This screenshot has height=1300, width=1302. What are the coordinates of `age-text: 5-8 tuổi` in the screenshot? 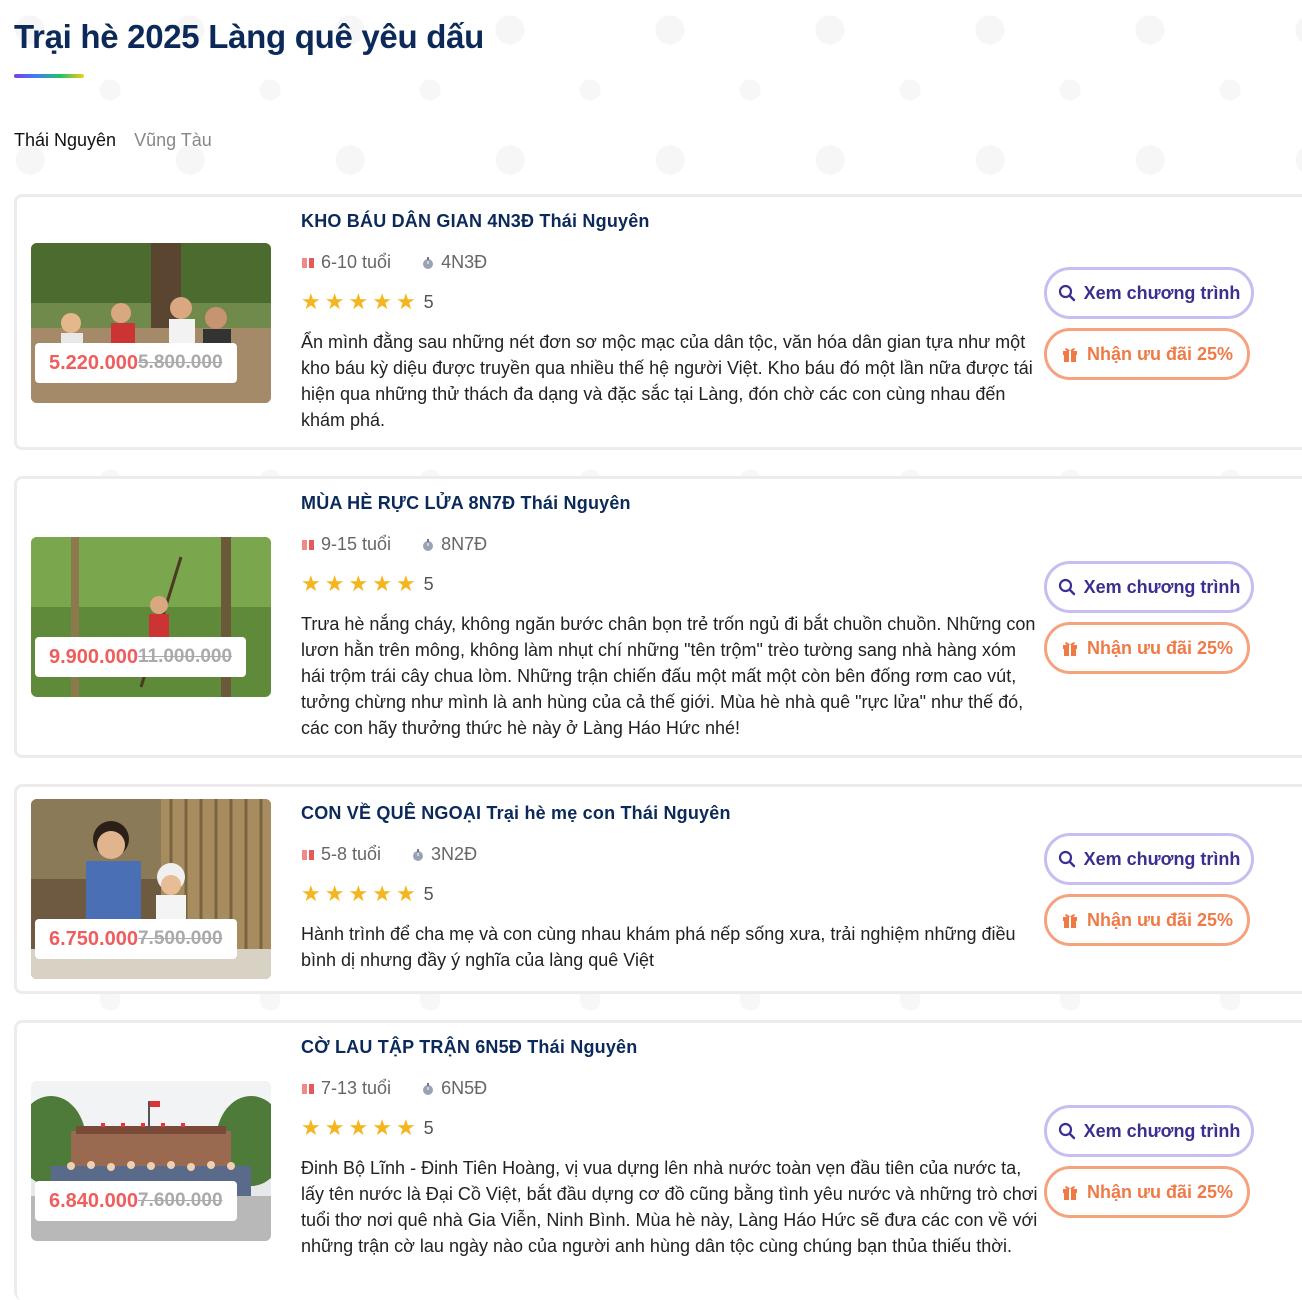 It's located at (351, 854).